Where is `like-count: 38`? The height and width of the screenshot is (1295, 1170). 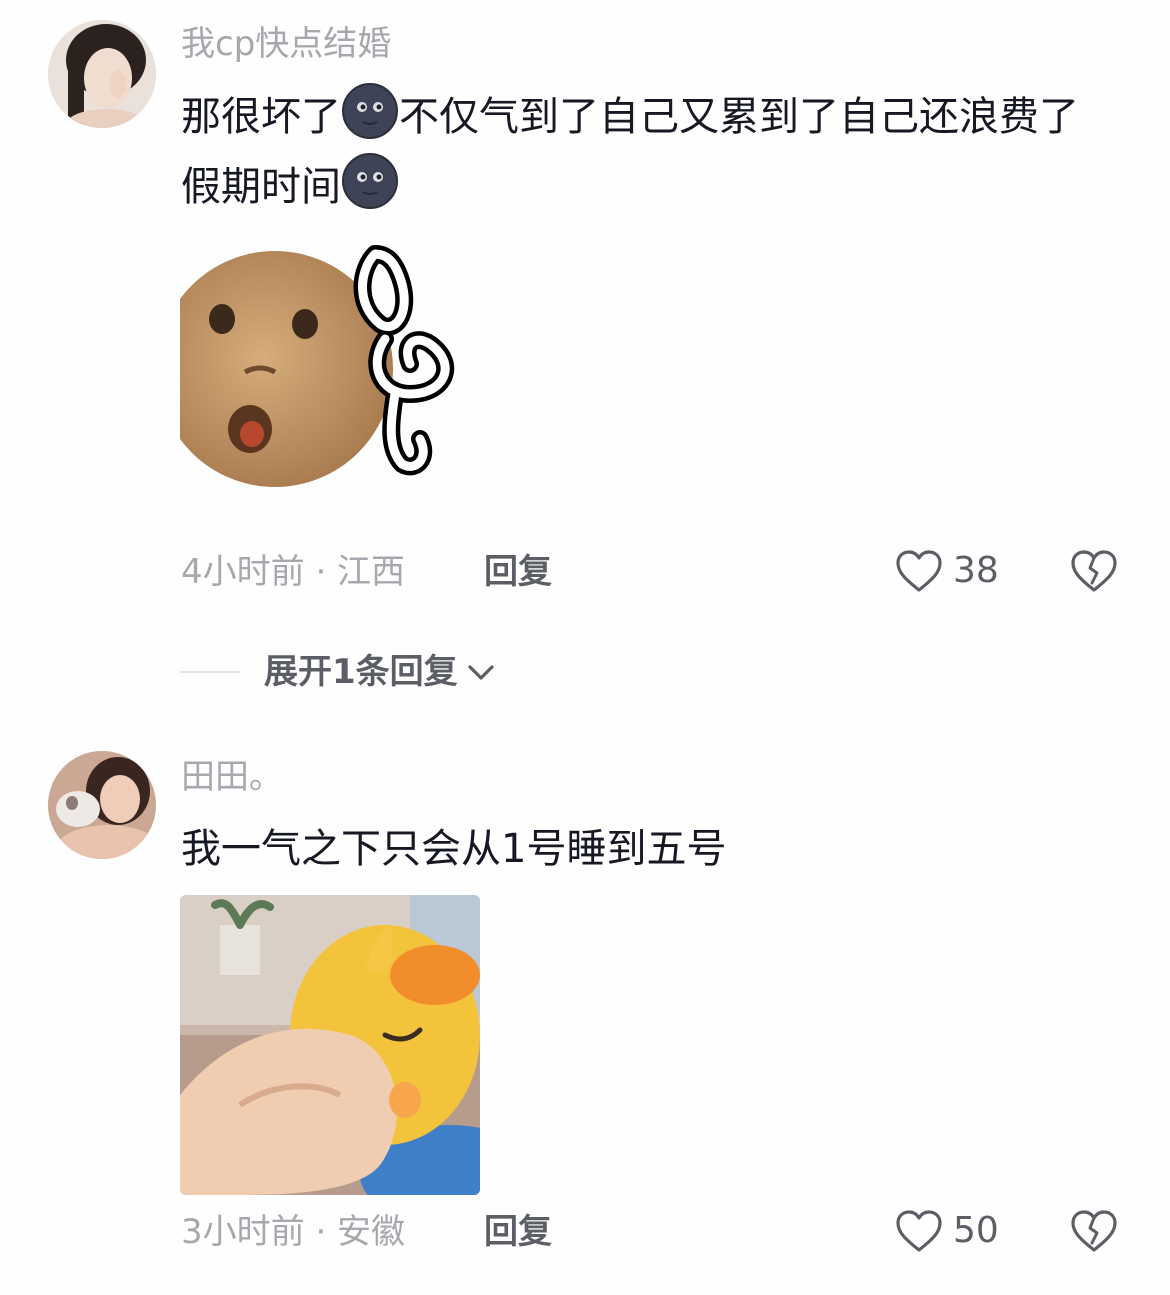
like-count: 38 is located at coordinates (976, 570).